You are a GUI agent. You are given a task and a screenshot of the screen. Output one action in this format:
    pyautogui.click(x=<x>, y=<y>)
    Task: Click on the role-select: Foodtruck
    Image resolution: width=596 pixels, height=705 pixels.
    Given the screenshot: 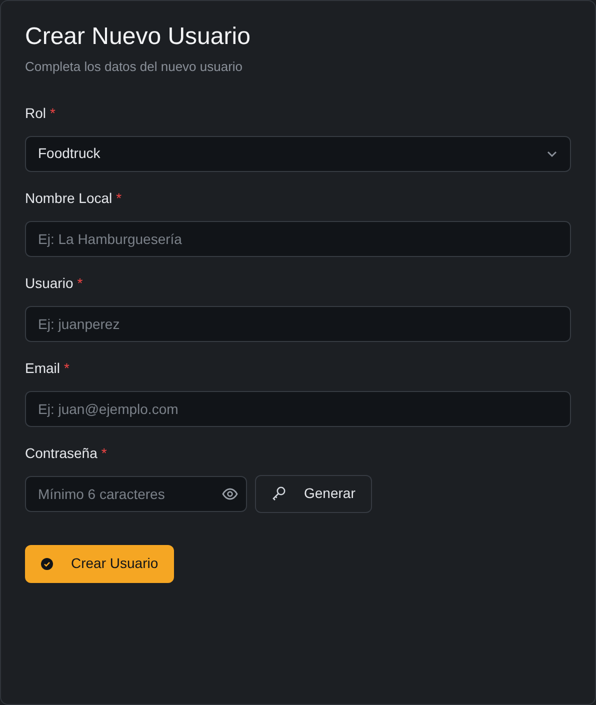 What is the action you would take?
    pyautogui.click(x=298, y=154)
    